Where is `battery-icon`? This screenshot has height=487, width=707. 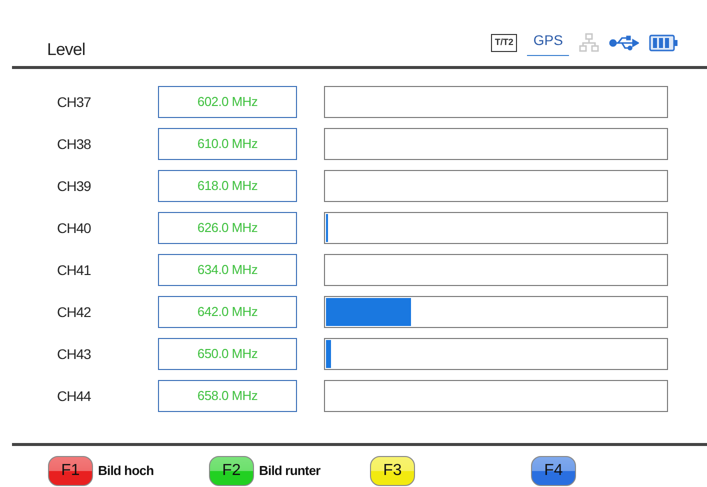
battery-icon is located at coordinates (664, 43).